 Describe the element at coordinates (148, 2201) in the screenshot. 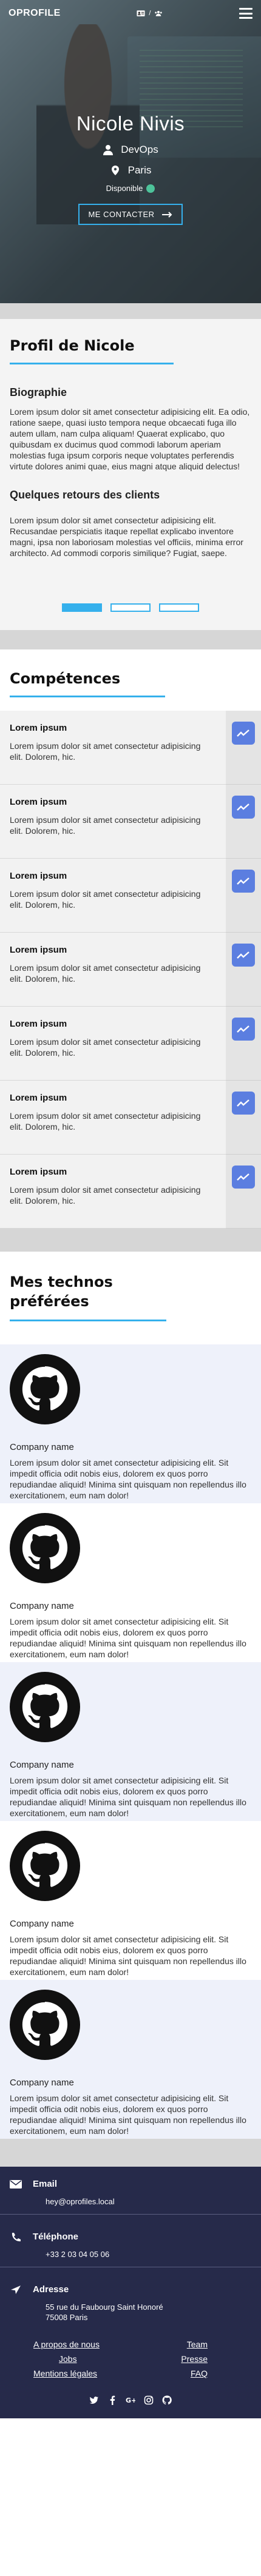

I see `email-value: hey@oprofiles.local` at that location.